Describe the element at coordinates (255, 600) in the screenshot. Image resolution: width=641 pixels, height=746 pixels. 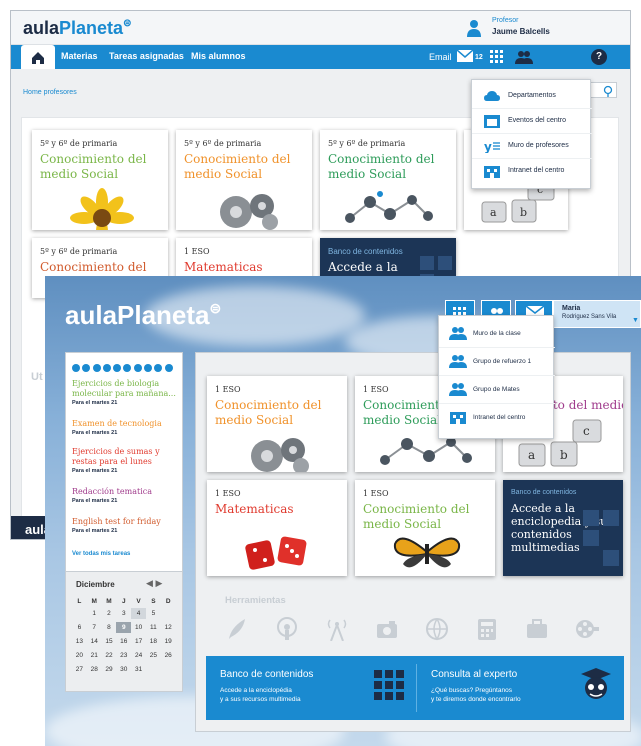
I see `tools-title: Herramientas` at that location.